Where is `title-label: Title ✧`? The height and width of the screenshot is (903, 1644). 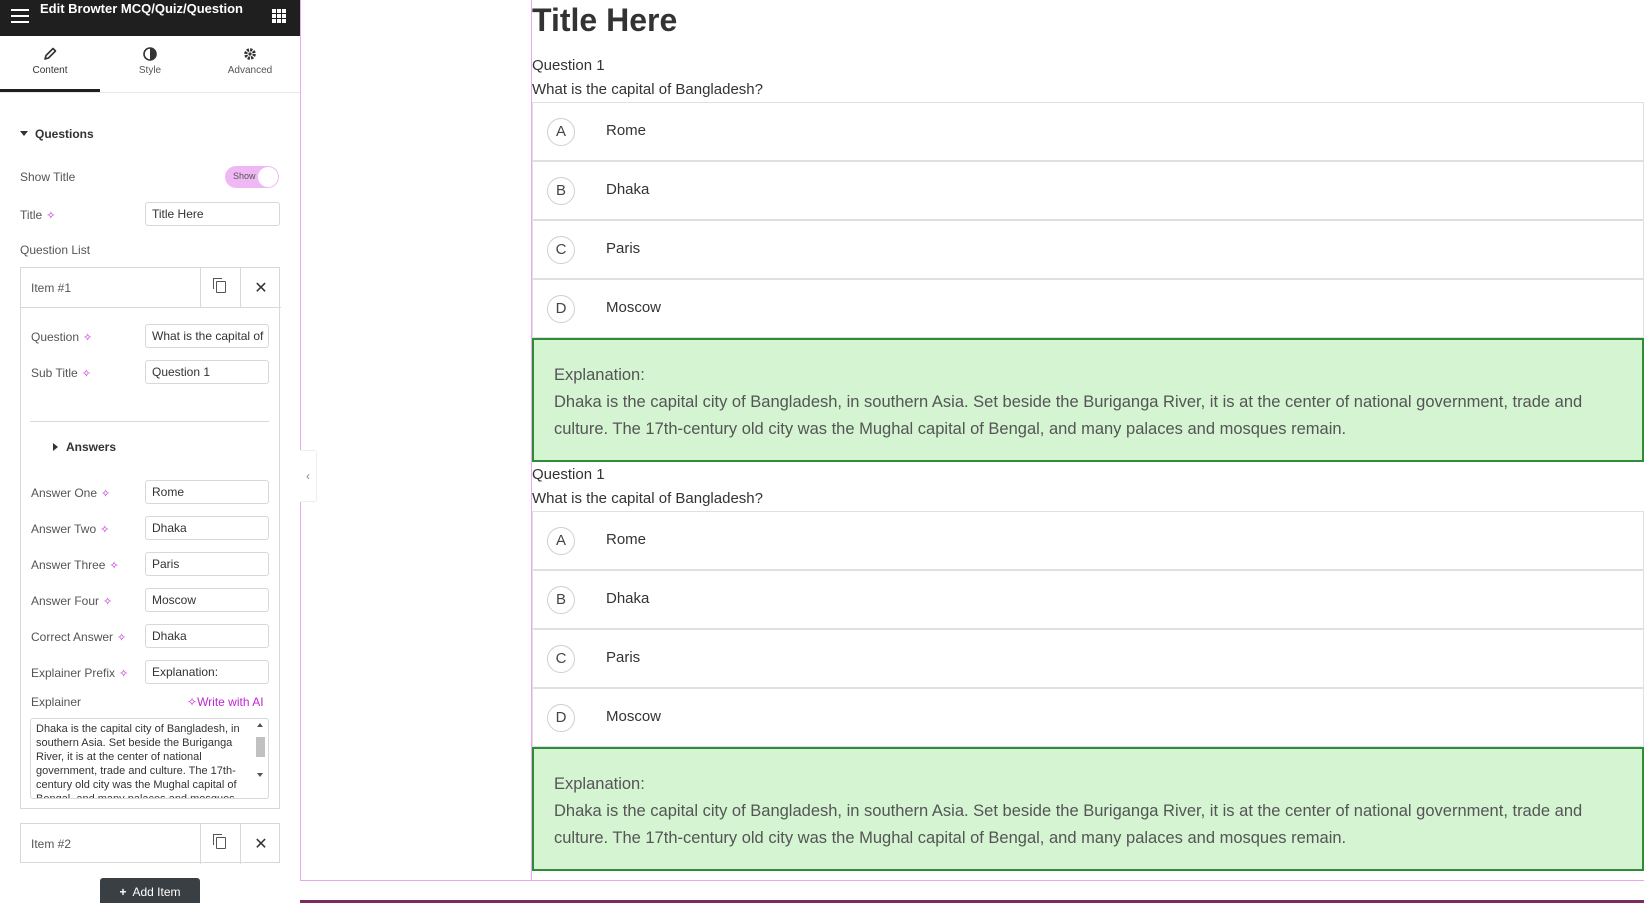 title-label: Title ✧ is located at coordinates (37, 215).